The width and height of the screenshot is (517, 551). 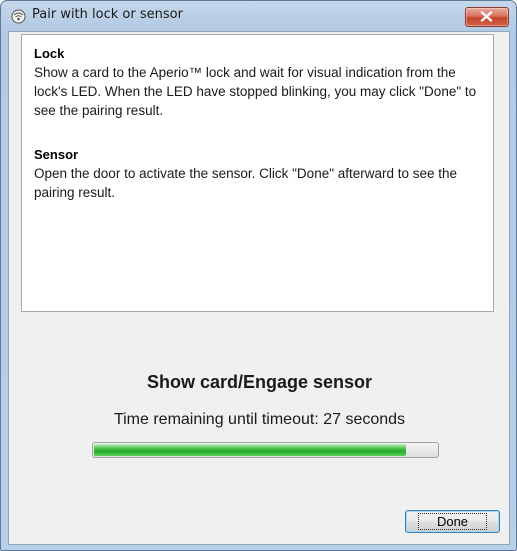 What do you see at coordinates (259, 382) in the screenshot?
I see `status-heading: Show card/Engage sensor` at bounding box center [259, 382].